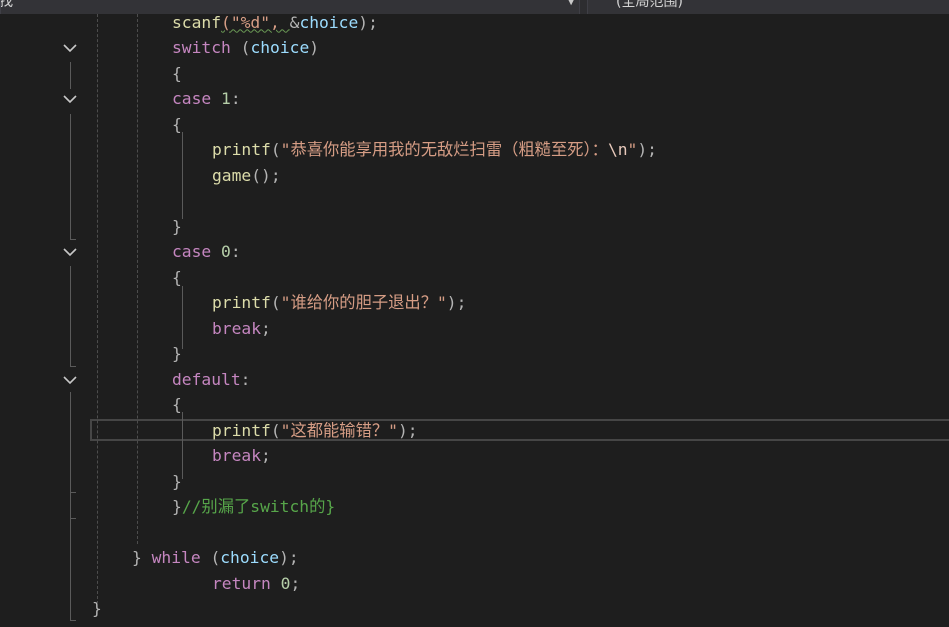  Describe the element at coordinates (226, 98) in the screenshot. I see `code-token: 1` at that location.